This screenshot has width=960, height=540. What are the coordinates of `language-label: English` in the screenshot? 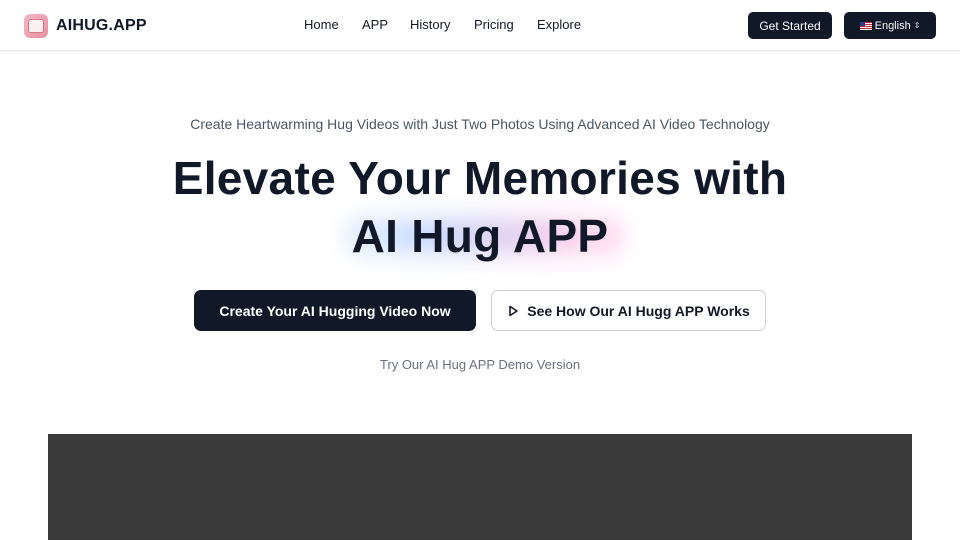 It's located at (892, 25).